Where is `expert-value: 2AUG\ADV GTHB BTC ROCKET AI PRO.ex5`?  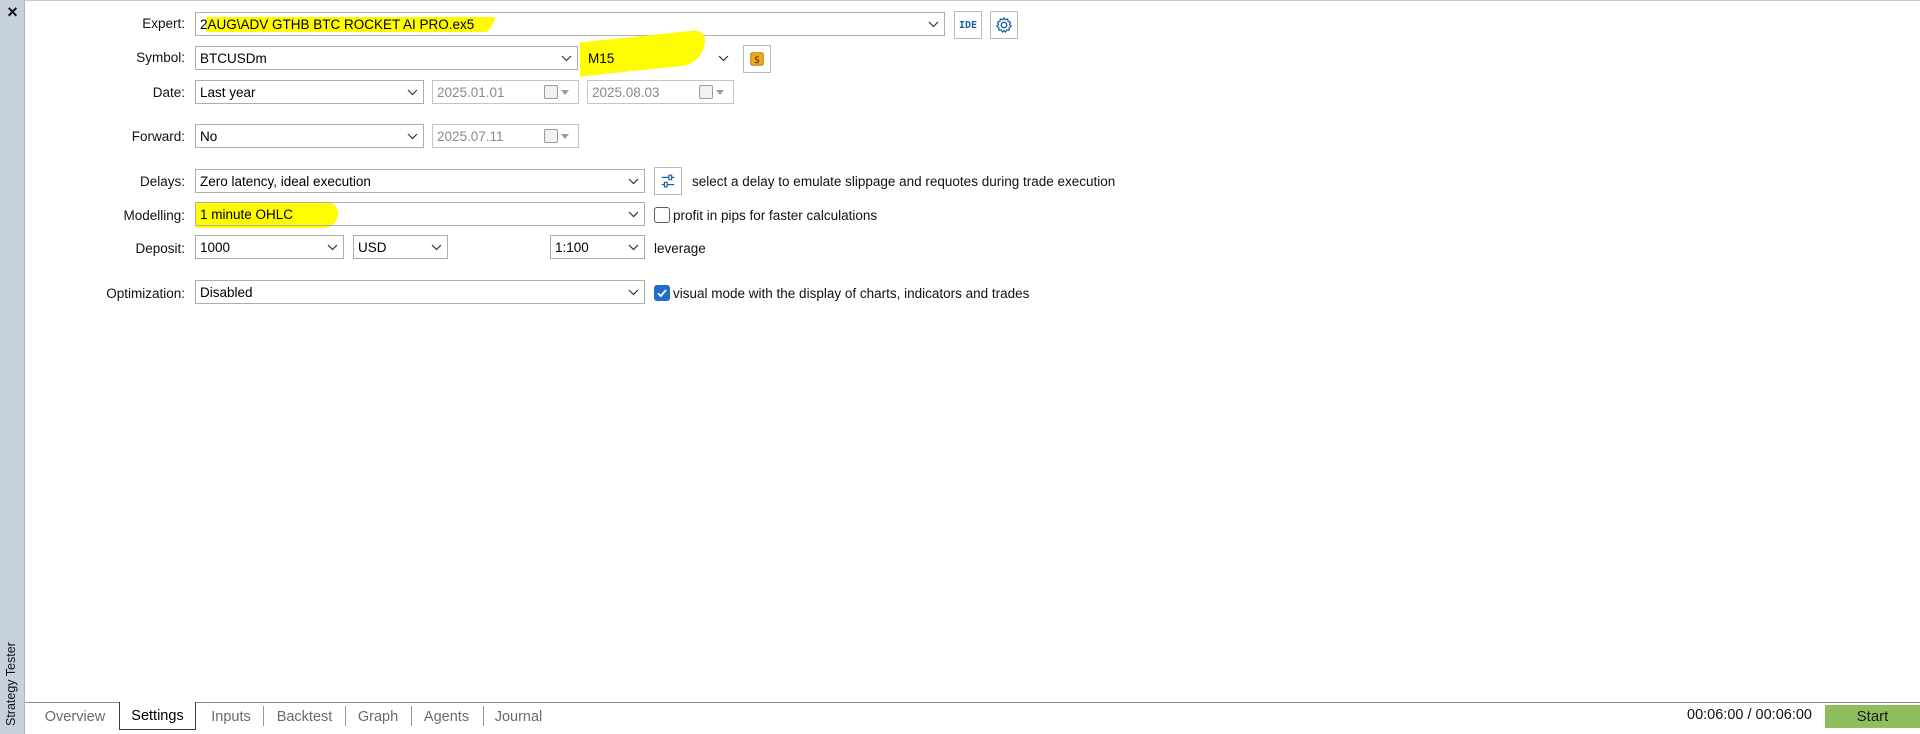 expert-value: 2AUG\ADV GTHB BTC ROCKET AI PRO.ex5 is located at coordinates (561, 24).